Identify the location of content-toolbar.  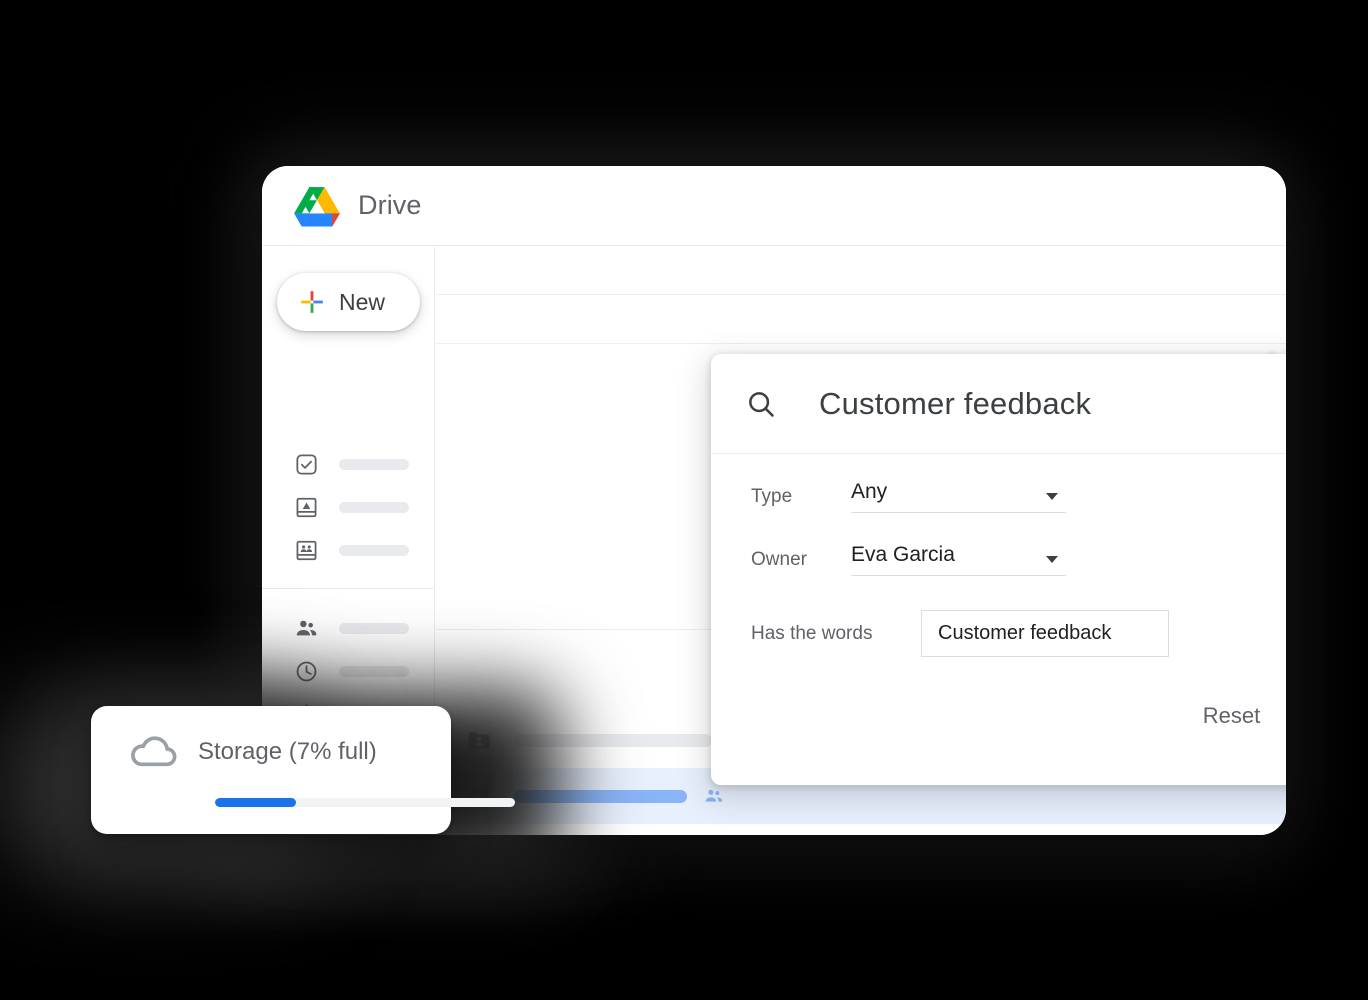
(861, 271).